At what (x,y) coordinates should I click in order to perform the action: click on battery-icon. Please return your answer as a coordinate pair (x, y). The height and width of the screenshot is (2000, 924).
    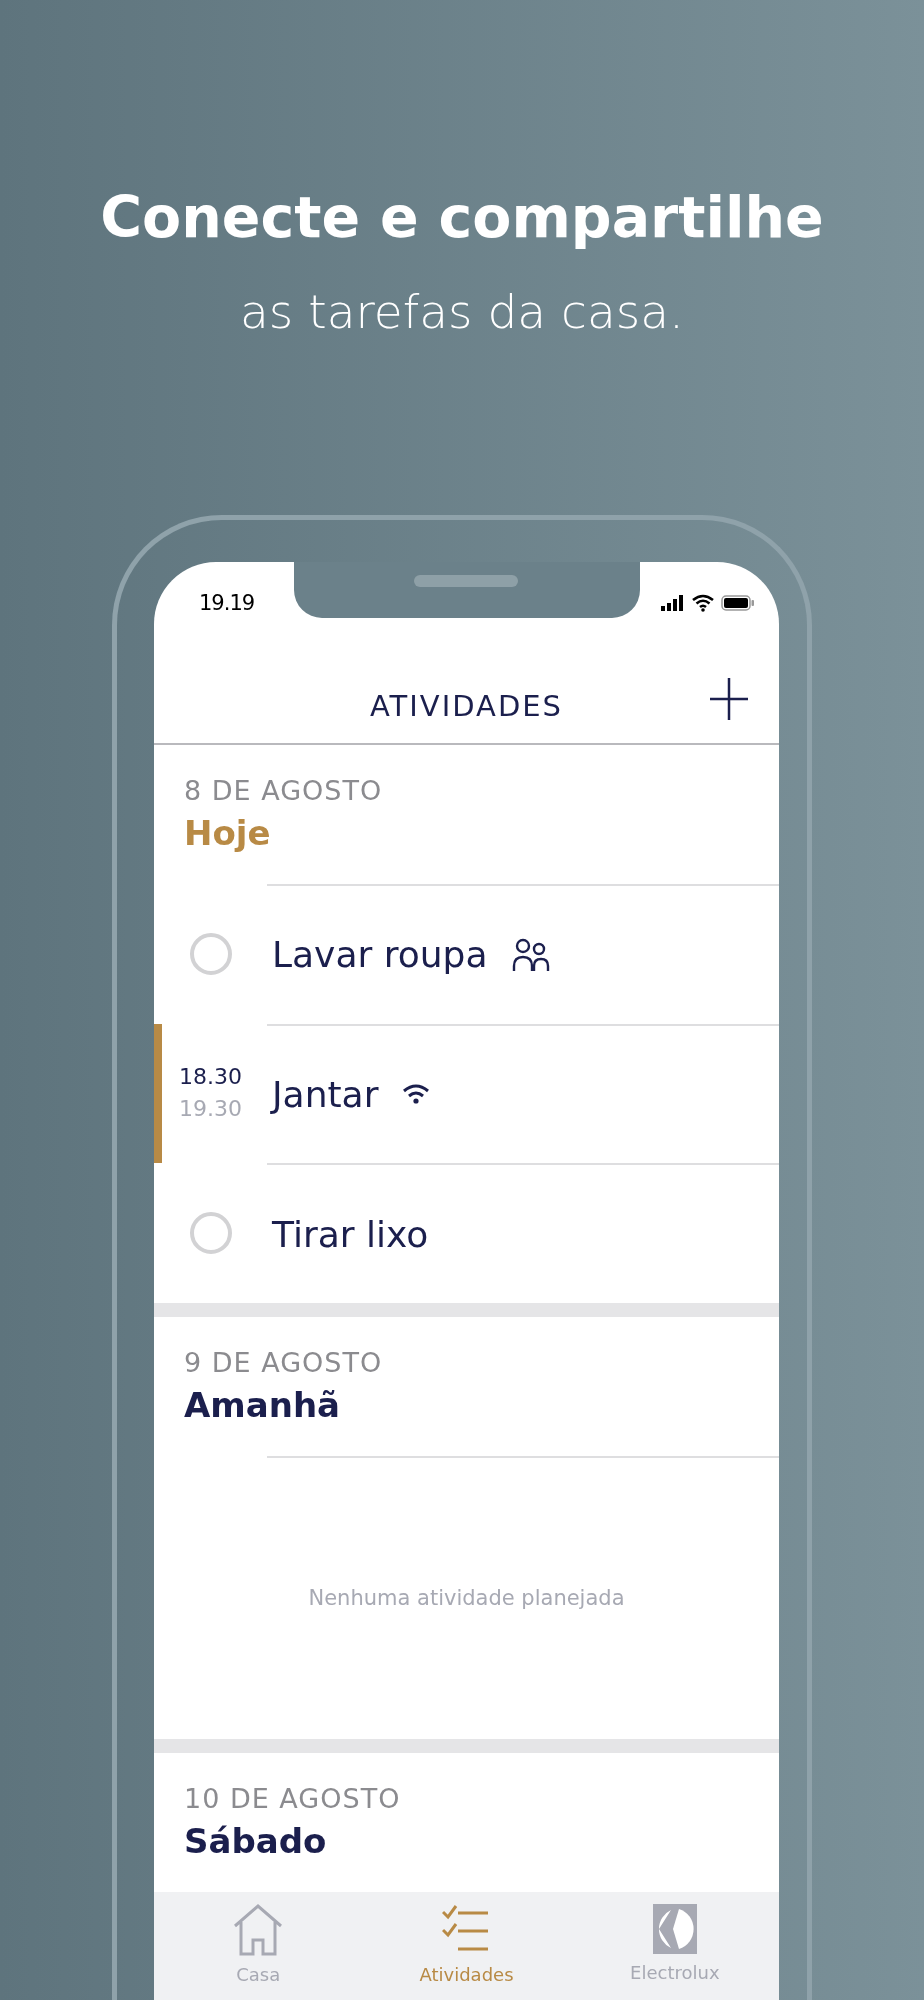
    Looking at the image, I should click on (738, 603).